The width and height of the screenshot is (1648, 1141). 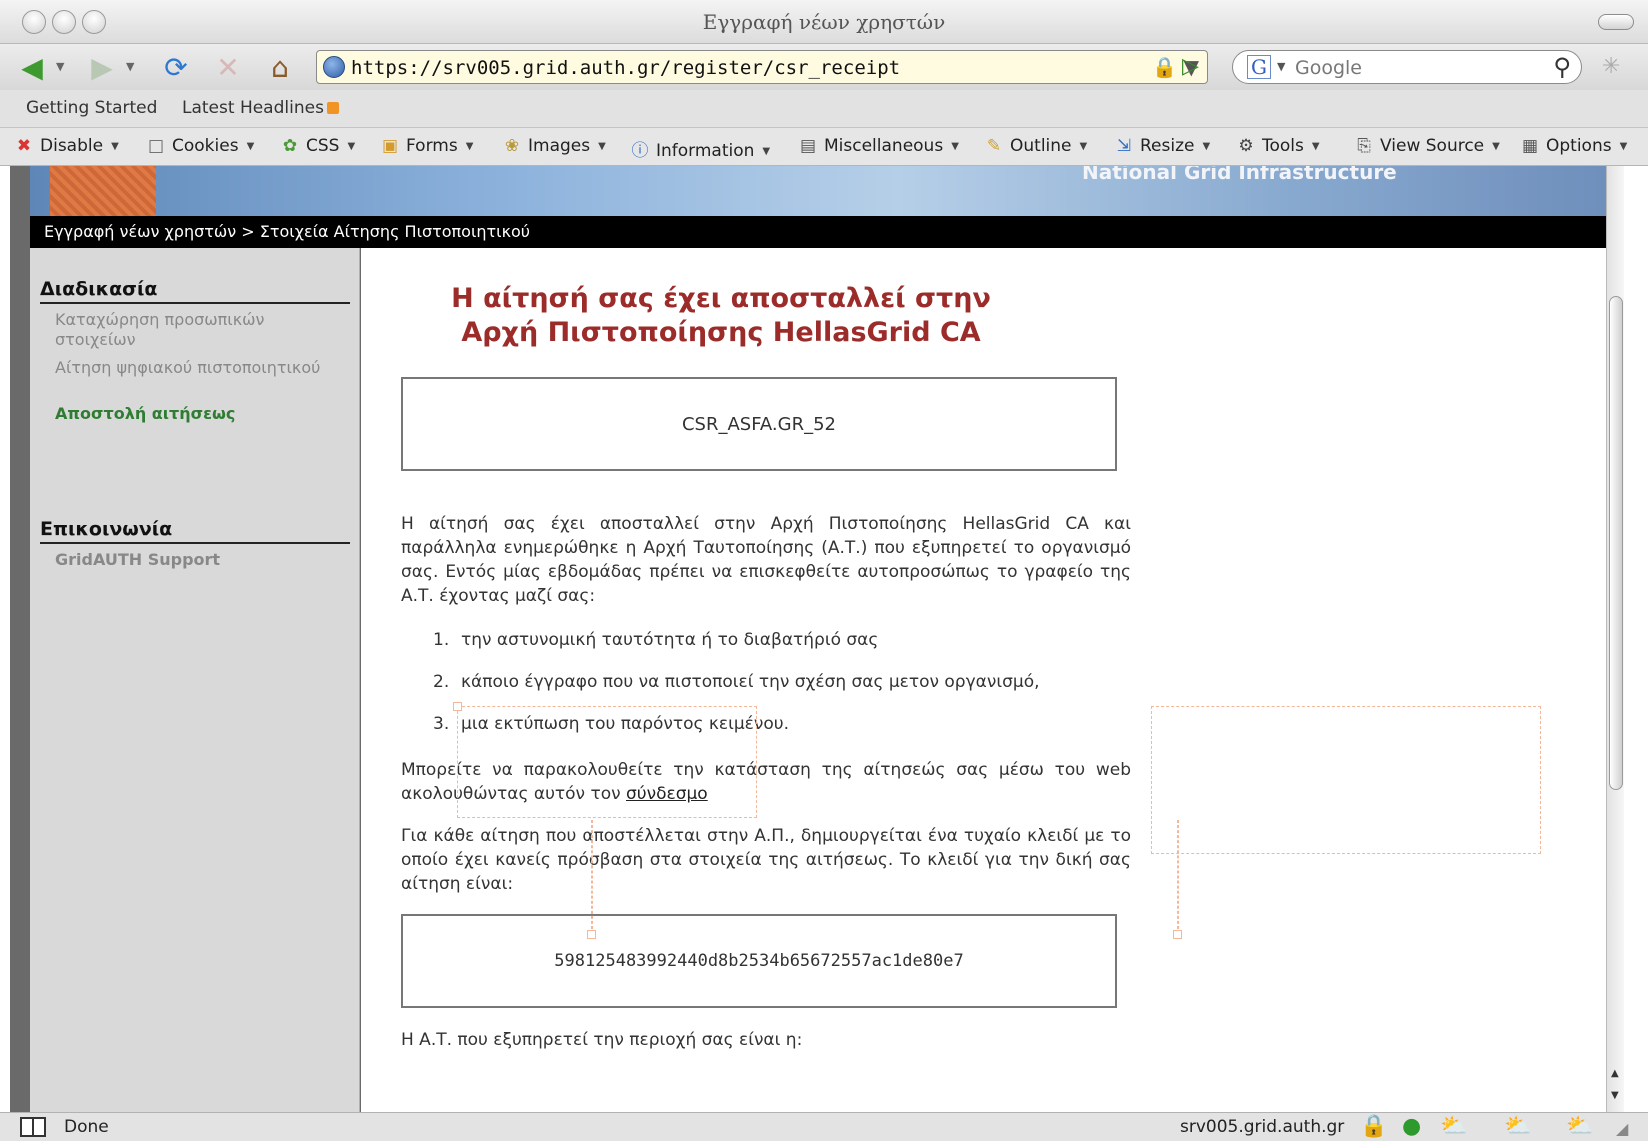 I want to click on stop-icon: ✕, so click(x=228, y=67).